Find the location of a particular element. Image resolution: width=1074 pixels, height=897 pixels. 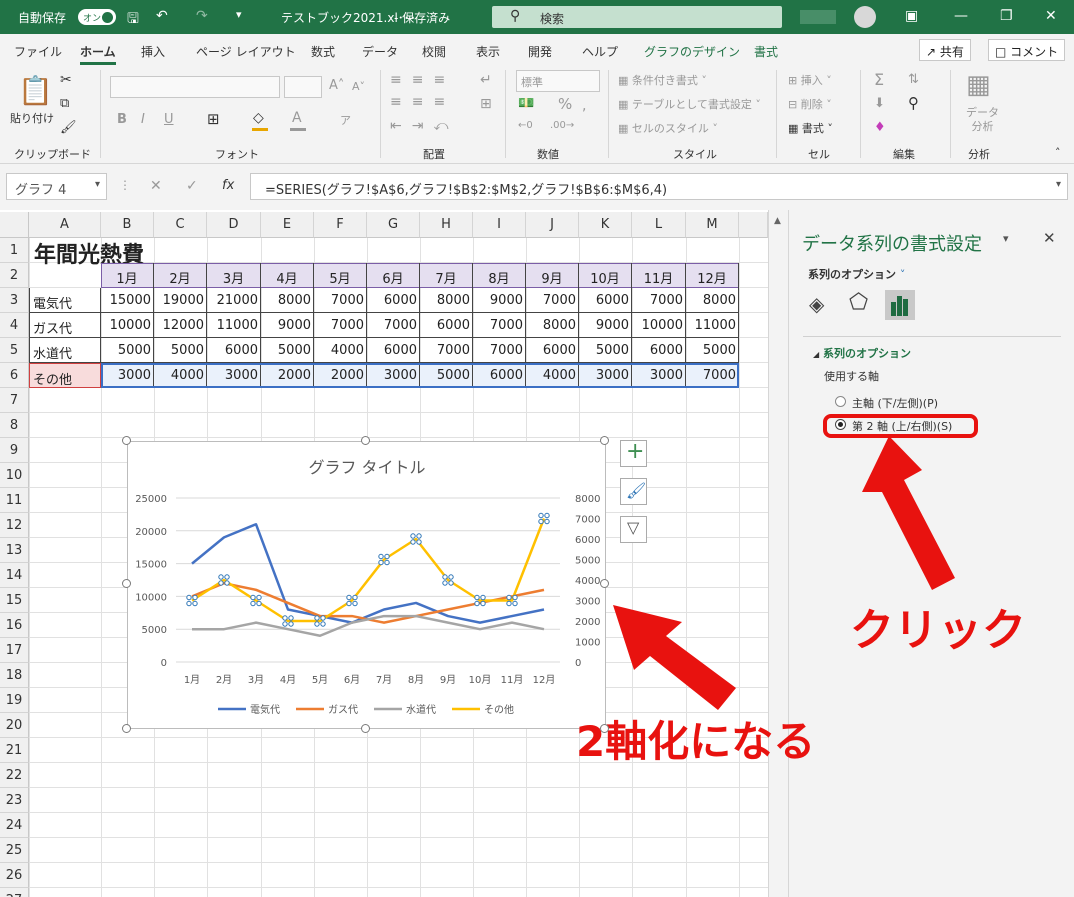

two-axis-annotation: 2軸化になる is located at coordinates (696, 741).